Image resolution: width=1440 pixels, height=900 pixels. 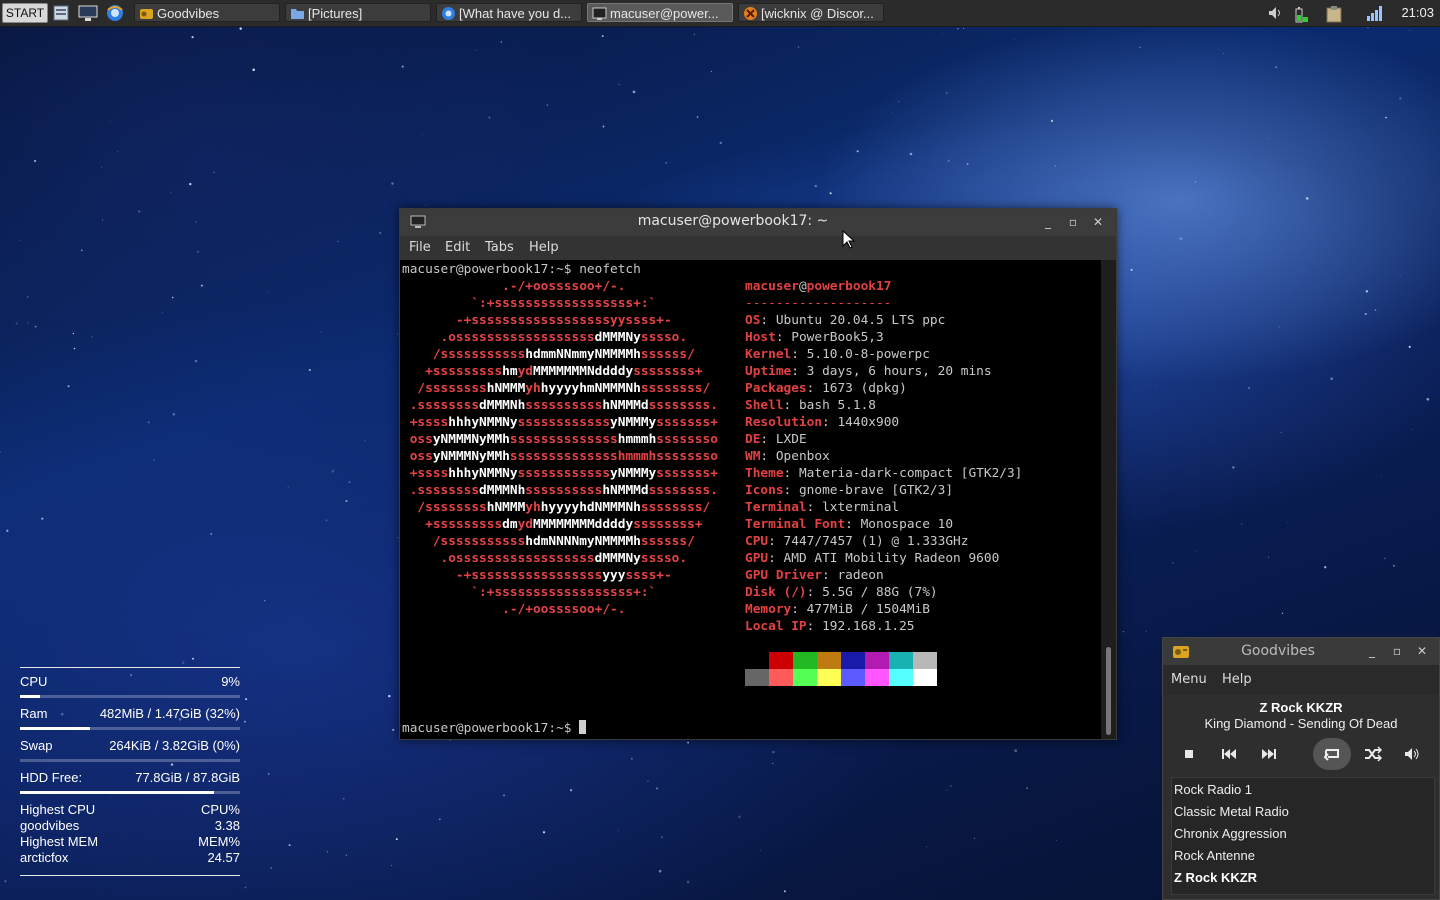 I want to click on station-item: Rock Radio 1, so click(x=1303, y=790).